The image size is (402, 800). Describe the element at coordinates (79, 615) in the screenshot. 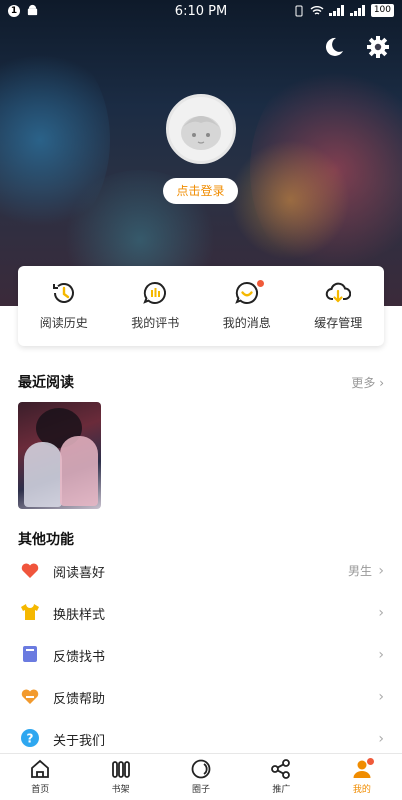

I see `list-item-label: 换肤样式` at that location.